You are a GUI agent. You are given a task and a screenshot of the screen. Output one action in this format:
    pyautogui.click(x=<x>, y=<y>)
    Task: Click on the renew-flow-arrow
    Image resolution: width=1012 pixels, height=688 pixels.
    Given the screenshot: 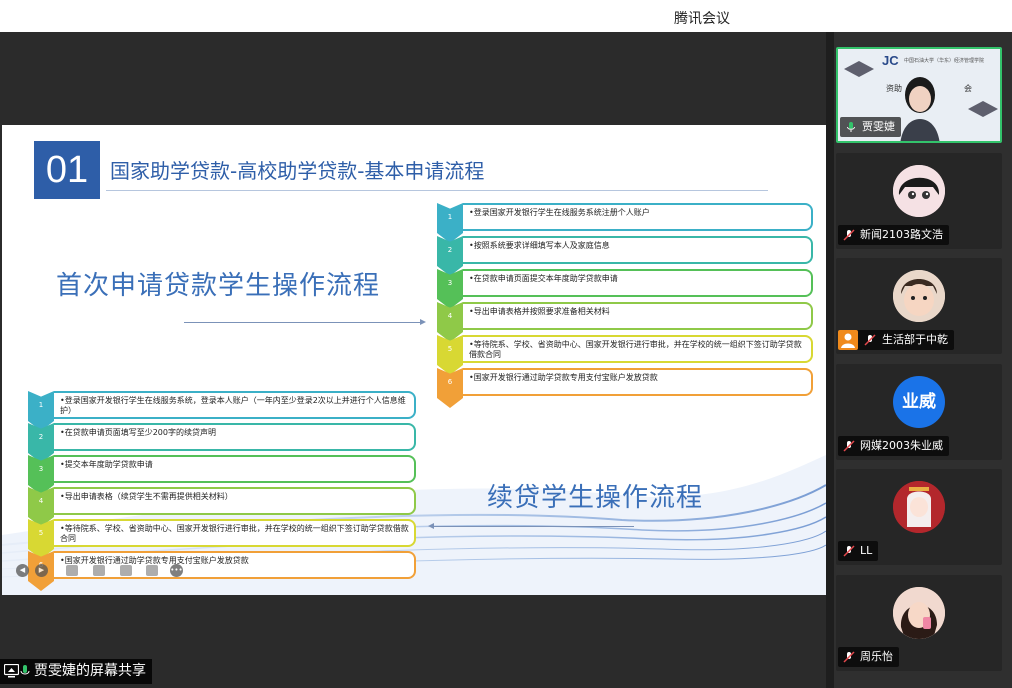 What is the action you would take?
    pyautogui.click(x=534, y=526)
    